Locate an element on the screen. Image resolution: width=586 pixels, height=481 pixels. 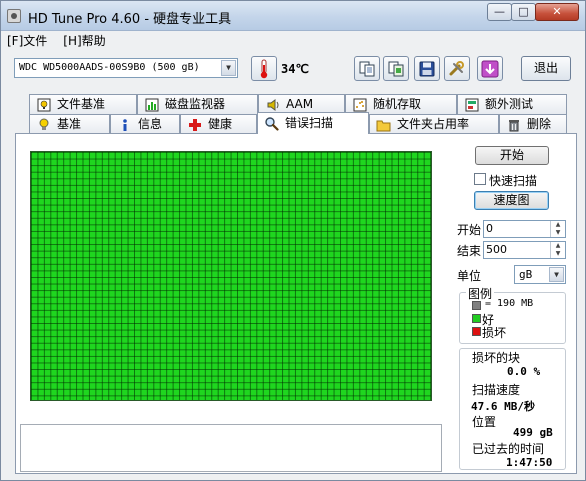
unit-select: gB ▼ is located at coordinates (540, 274).